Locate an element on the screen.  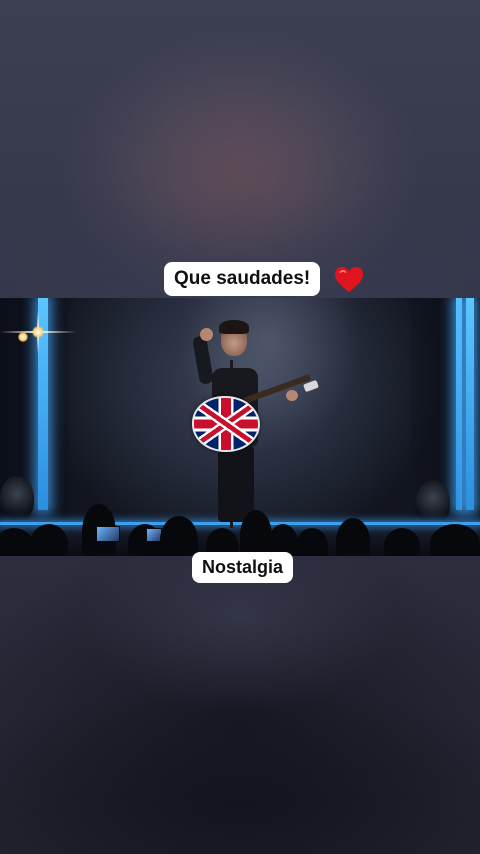
spotlight-beam is located at coordinates (270, 413).